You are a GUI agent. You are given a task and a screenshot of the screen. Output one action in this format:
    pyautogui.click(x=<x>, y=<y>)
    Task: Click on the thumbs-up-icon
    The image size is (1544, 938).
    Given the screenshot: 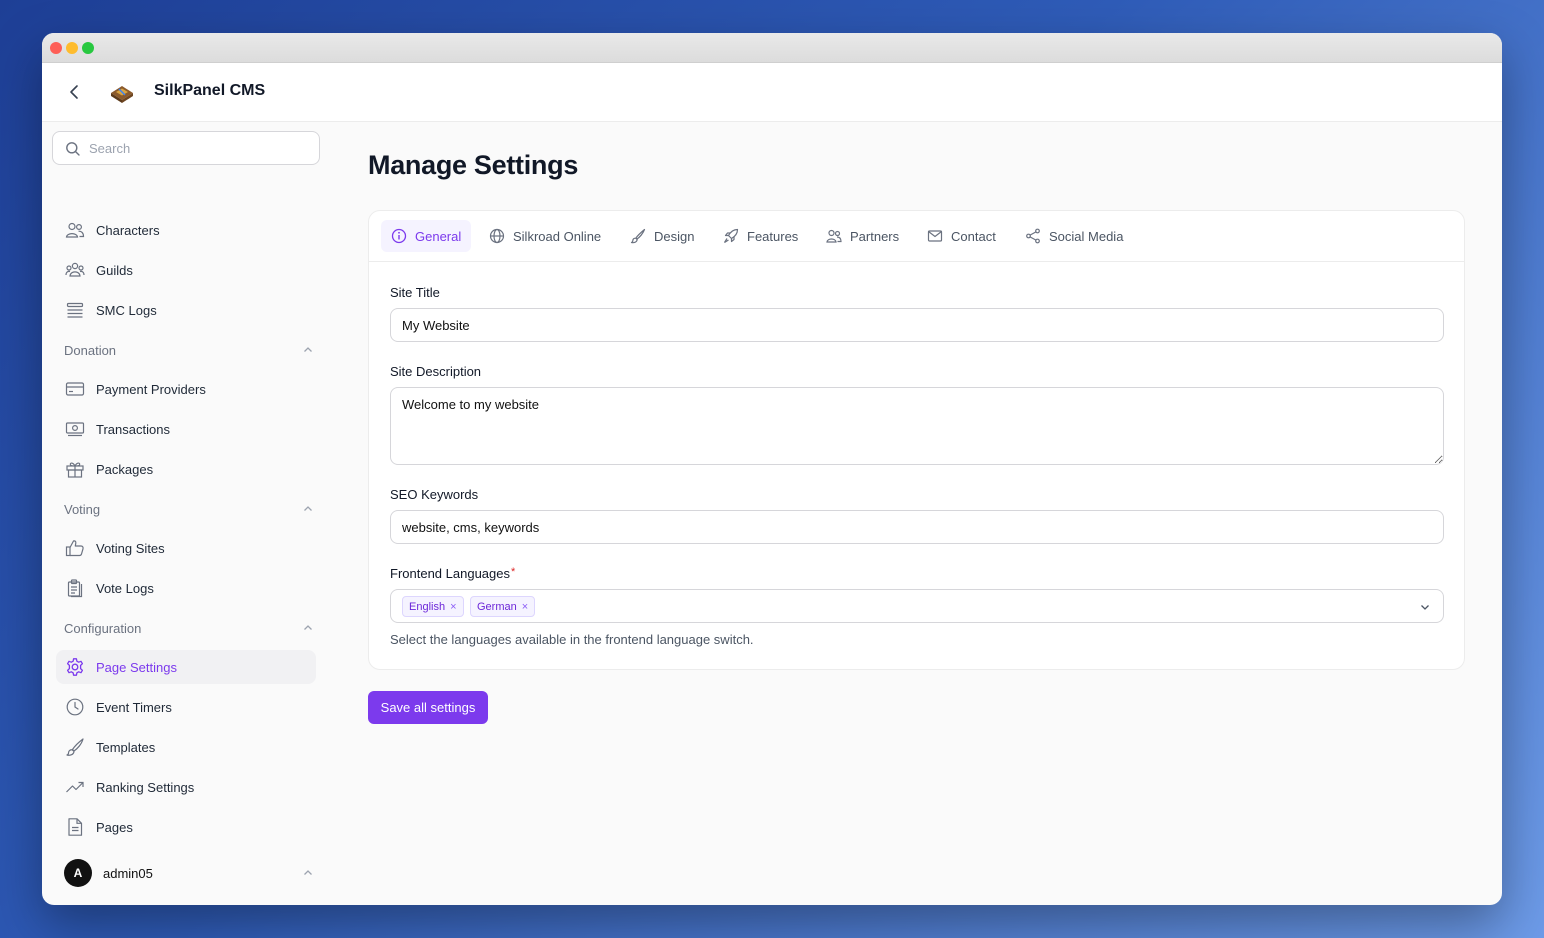 What is the action you would take?
    pyautogui.click(x=75, y=548)
    